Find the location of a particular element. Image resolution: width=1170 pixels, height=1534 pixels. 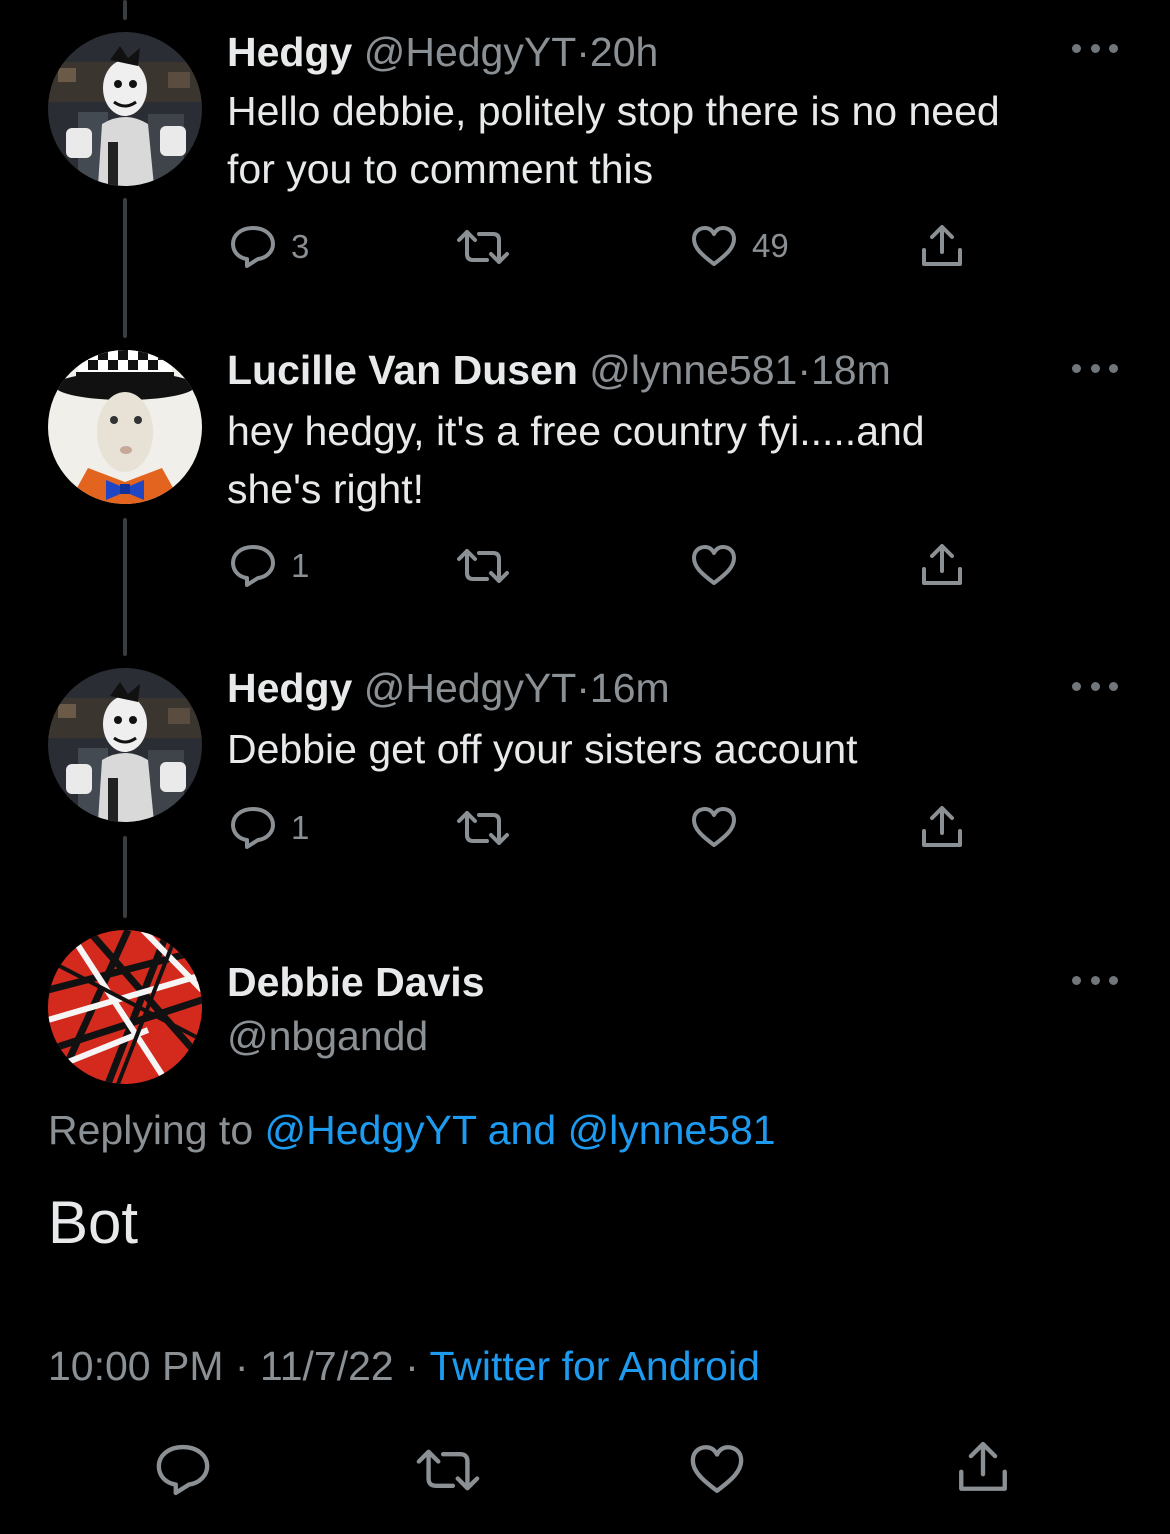

like-button: 49 is located at coordinates (739, 246).